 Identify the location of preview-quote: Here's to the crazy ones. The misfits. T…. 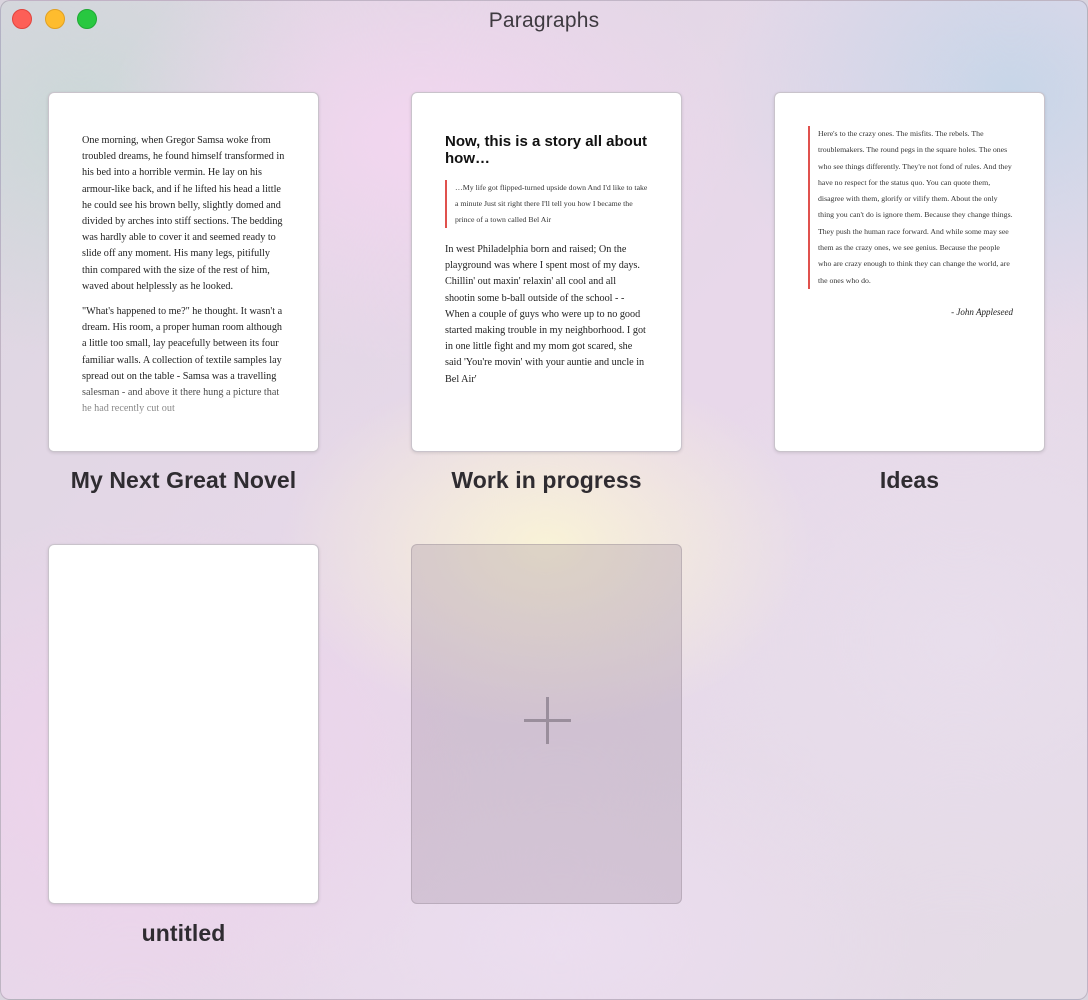
(910, 207).